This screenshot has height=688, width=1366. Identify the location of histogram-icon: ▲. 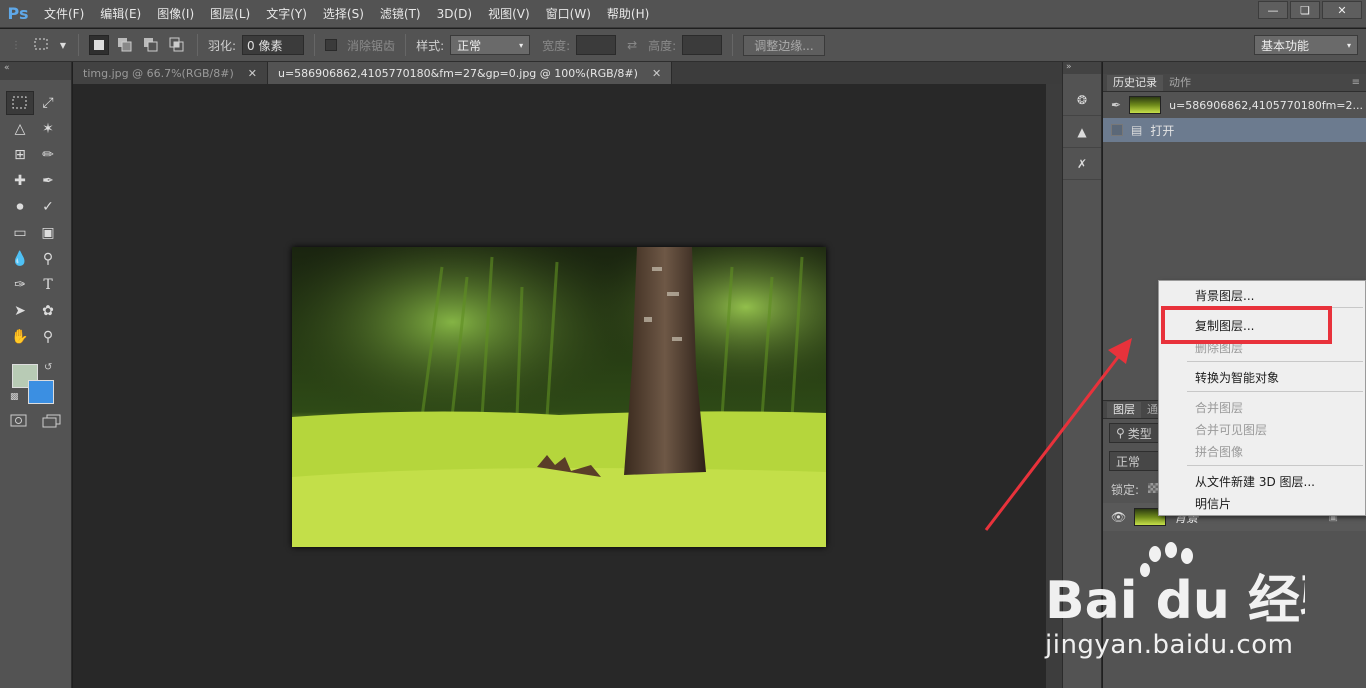
(1082, 132).